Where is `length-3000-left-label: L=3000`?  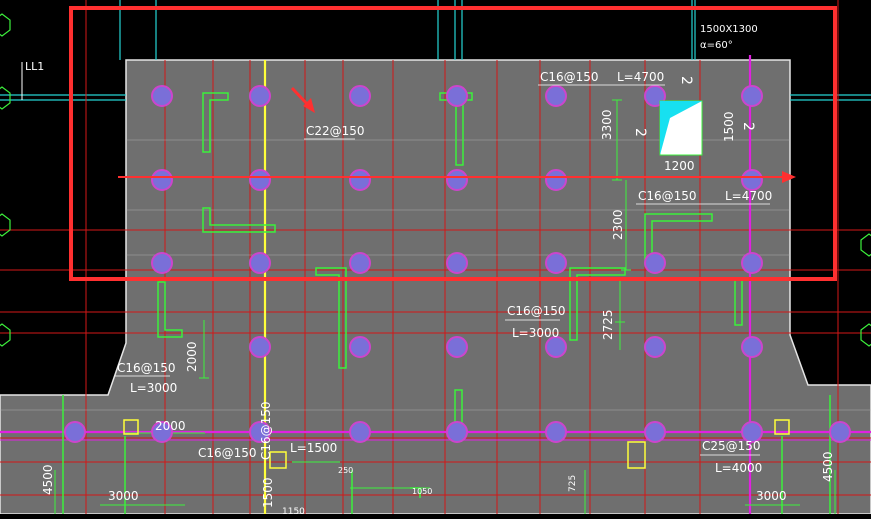
length-3000-left-label: L=3000 is located at coordinates (153, 388).